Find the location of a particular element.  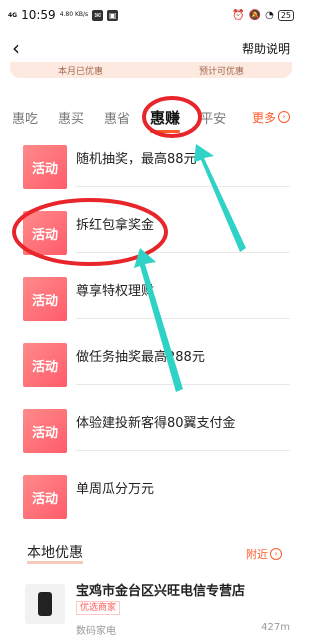

category-tabs: 惠吃 惠买 惠省 惠赚 平安 更多 › is located at coordinates (151, 117).